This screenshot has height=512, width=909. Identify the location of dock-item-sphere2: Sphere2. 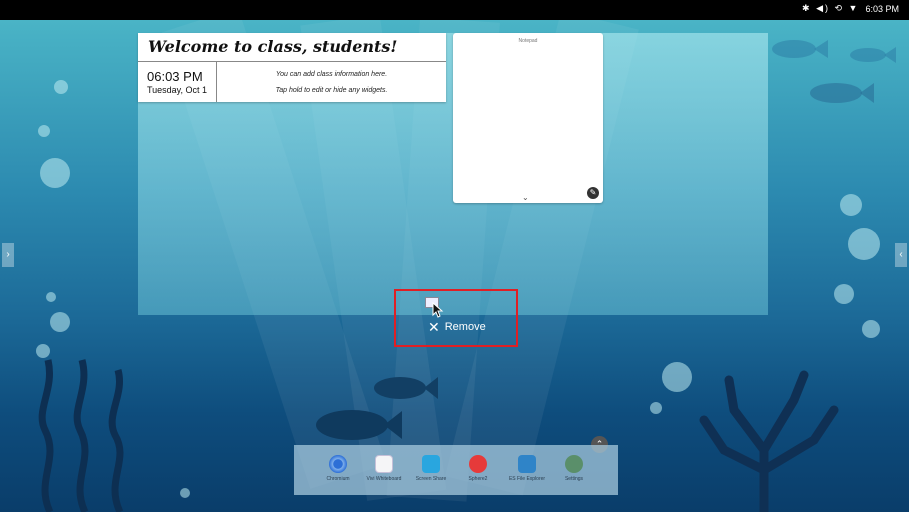
(478, 467).